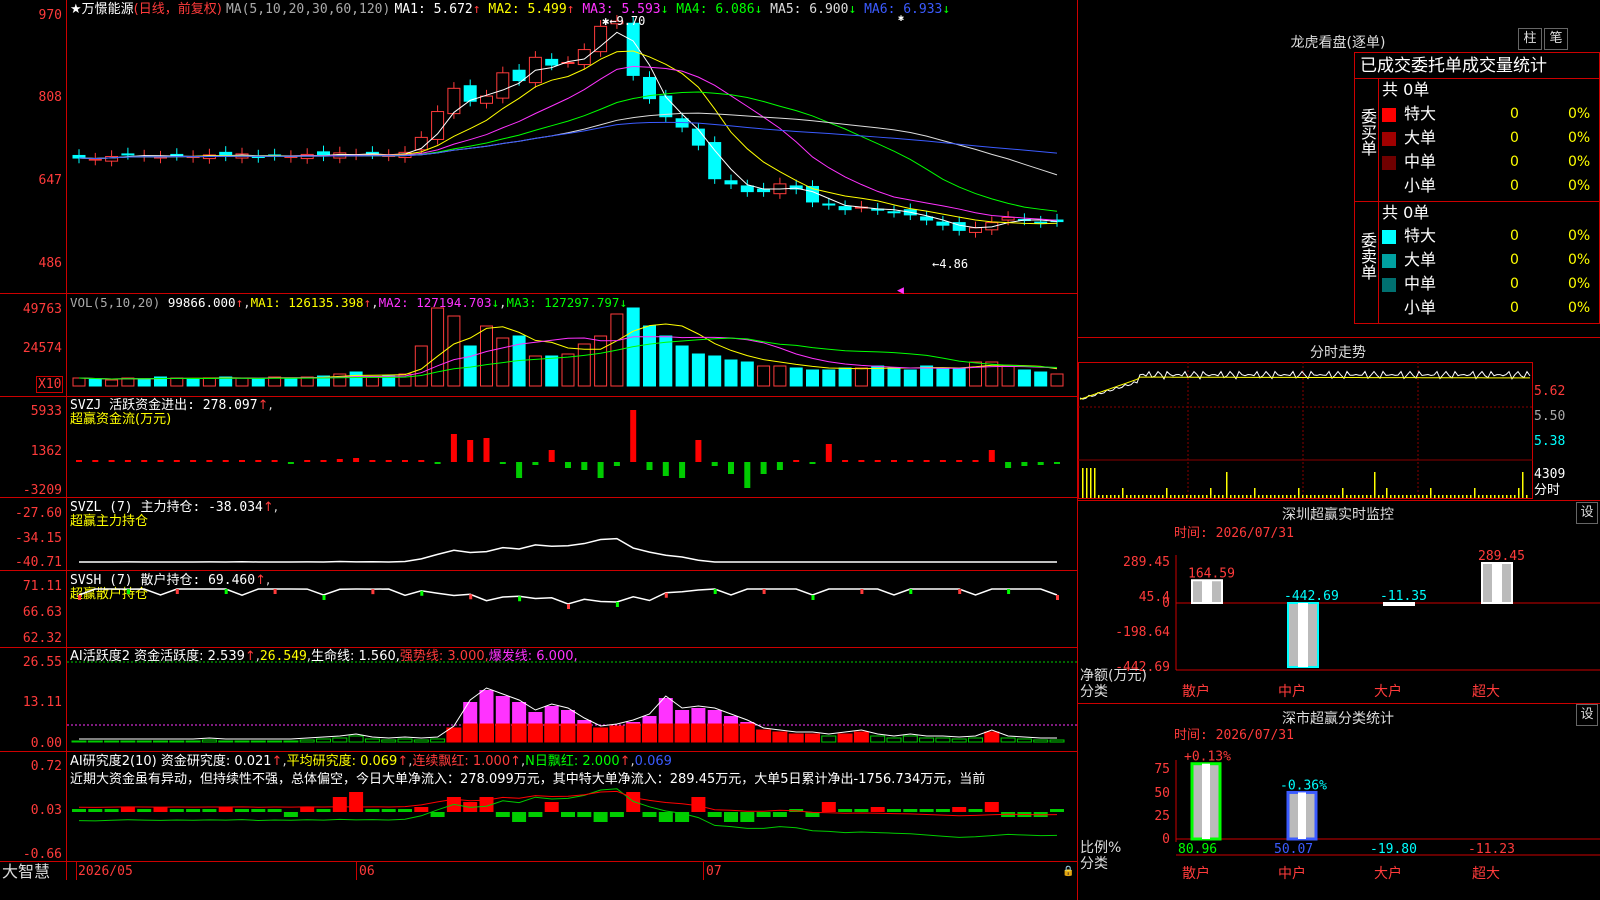 The image size is (1600, 900). I want to click on value-label: -11.23, so click(1491, 849).